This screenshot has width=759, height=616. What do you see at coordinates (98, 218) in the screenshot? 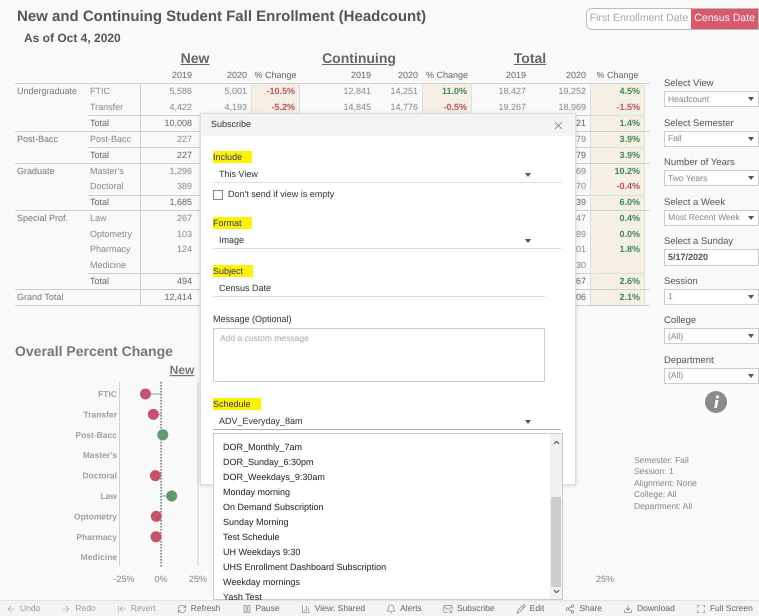
I see `row-label: Law` at bounding box center [98, 218].